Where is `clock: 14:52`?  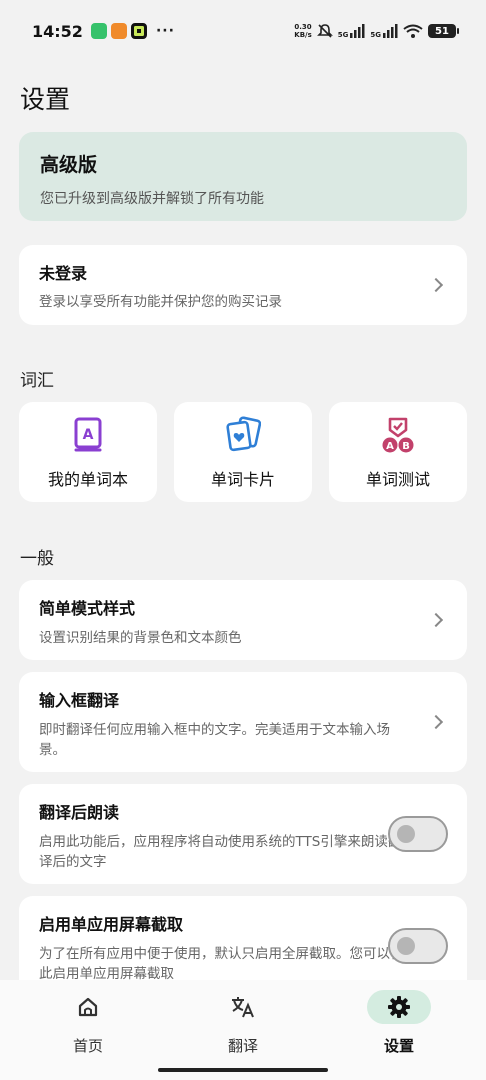
clock: 14:52 is located at coordinates (57, 31).